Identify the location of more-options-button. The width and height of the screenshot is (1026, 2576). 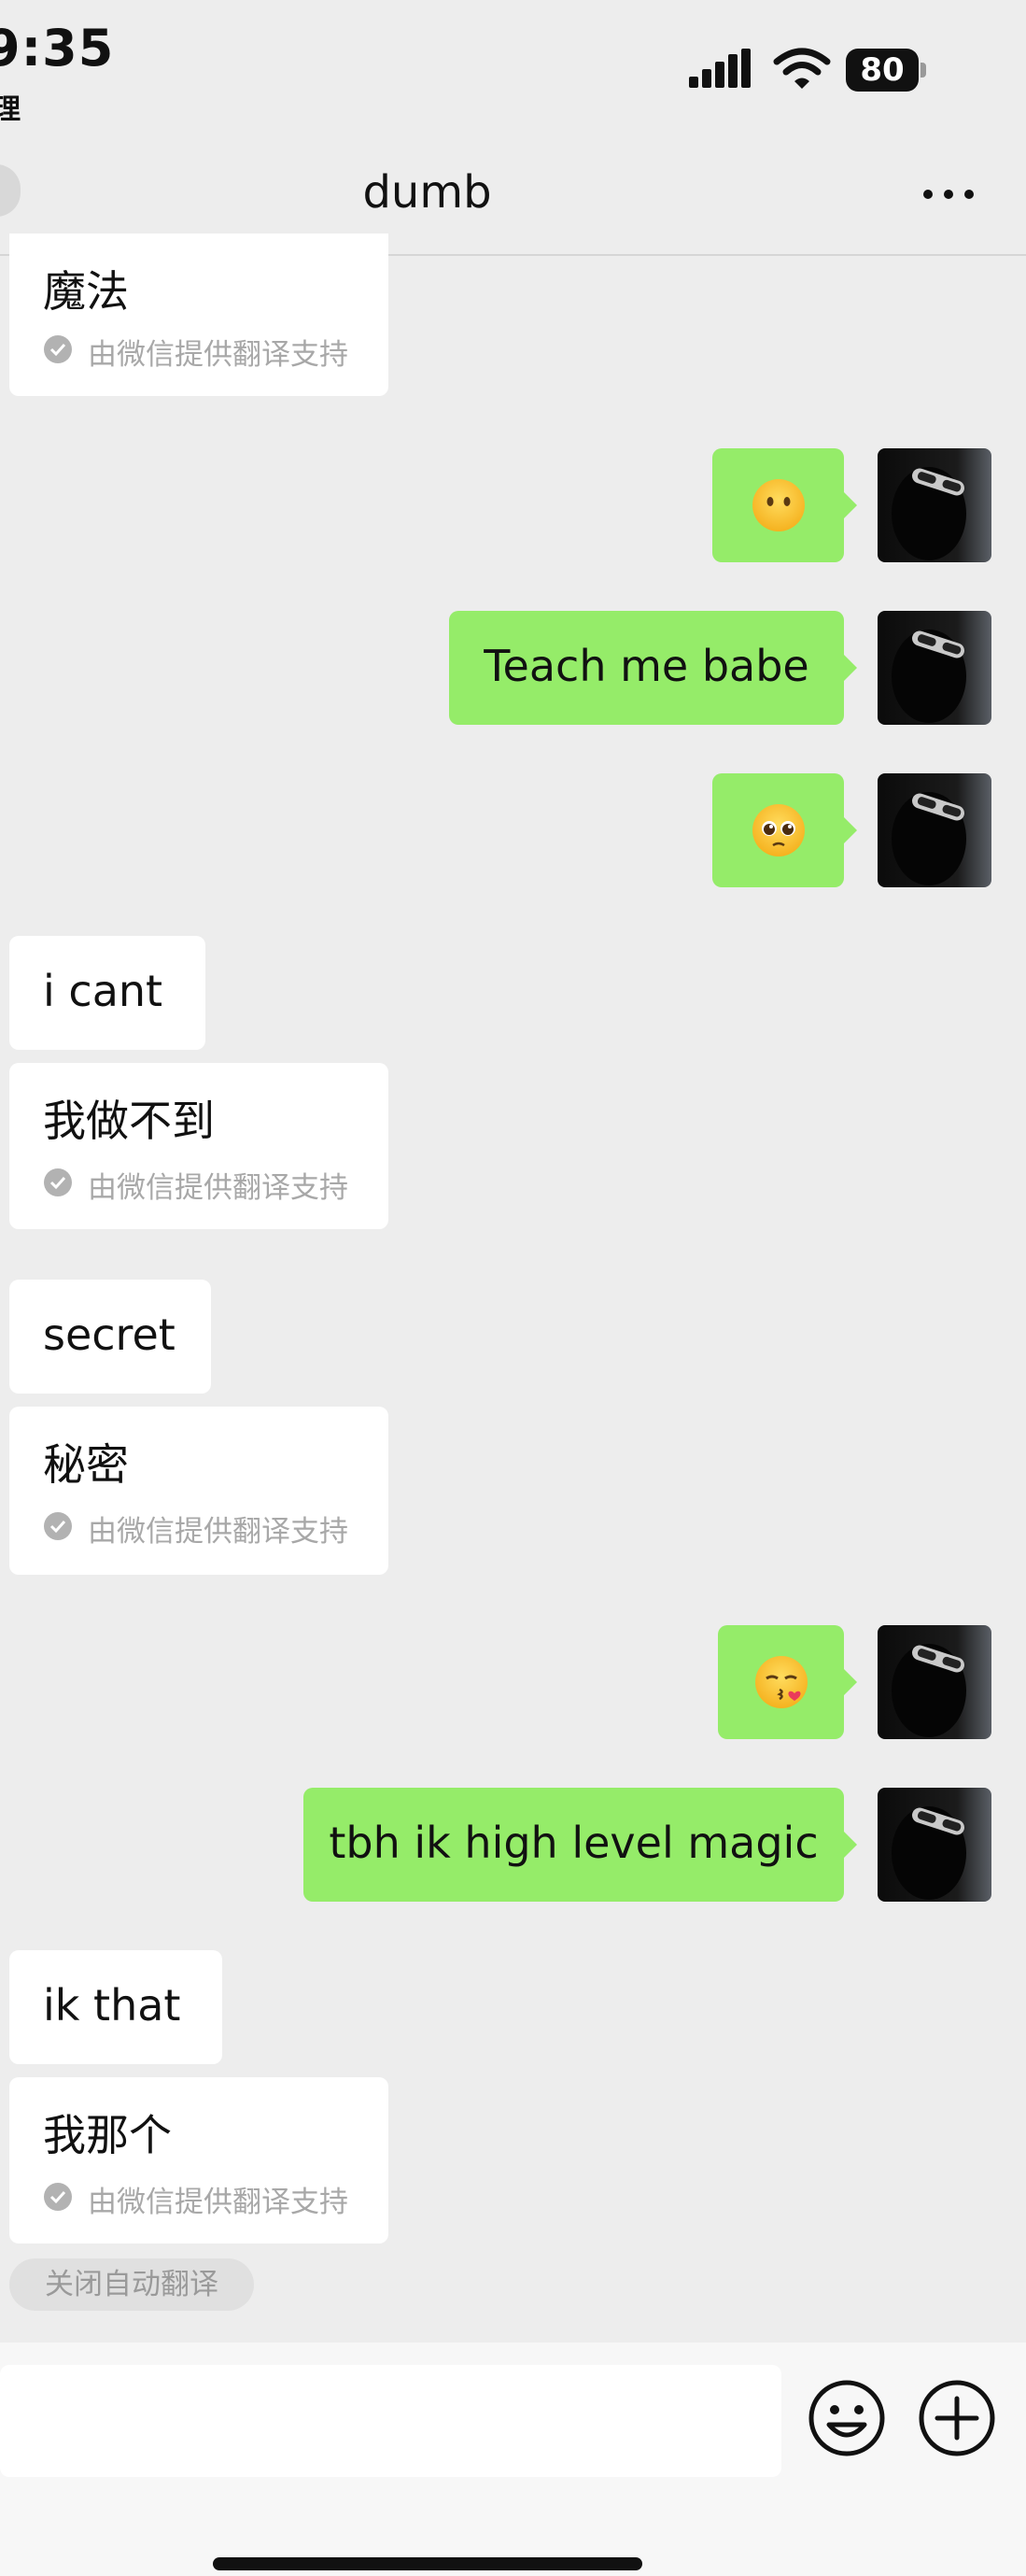
(948, 194).